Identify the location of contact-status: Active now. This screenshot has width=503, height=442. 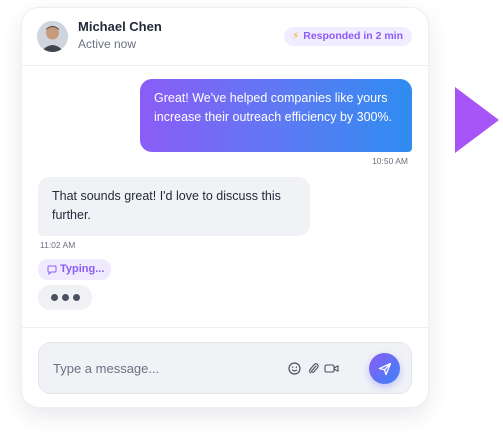
(107, 44).